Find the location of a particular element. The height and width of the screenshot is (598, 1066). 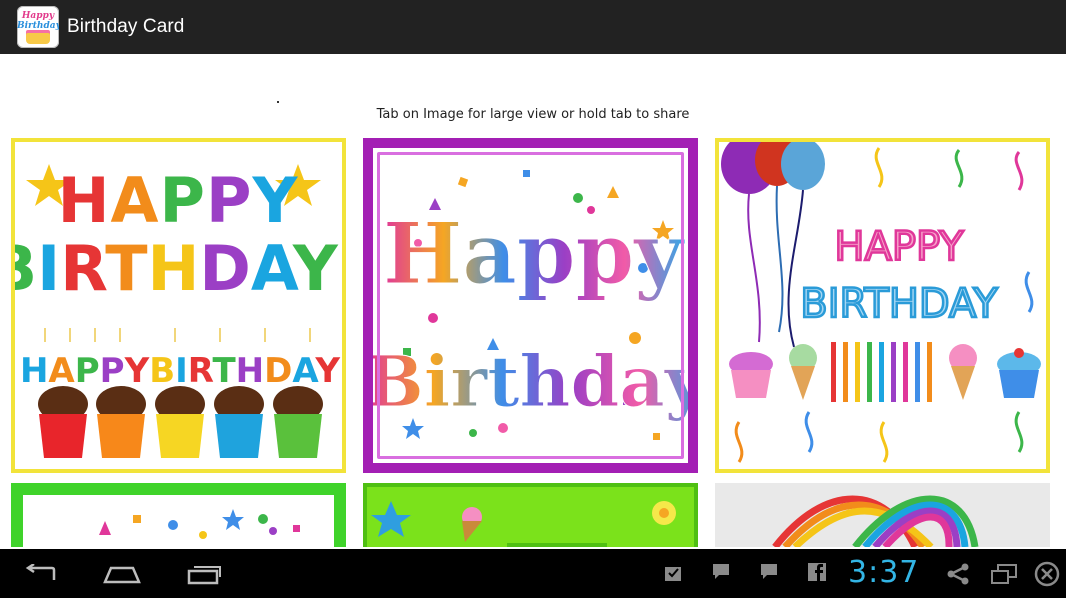

card-1-line-2: BIRTHDAY! is located at coordinates (178, 268).